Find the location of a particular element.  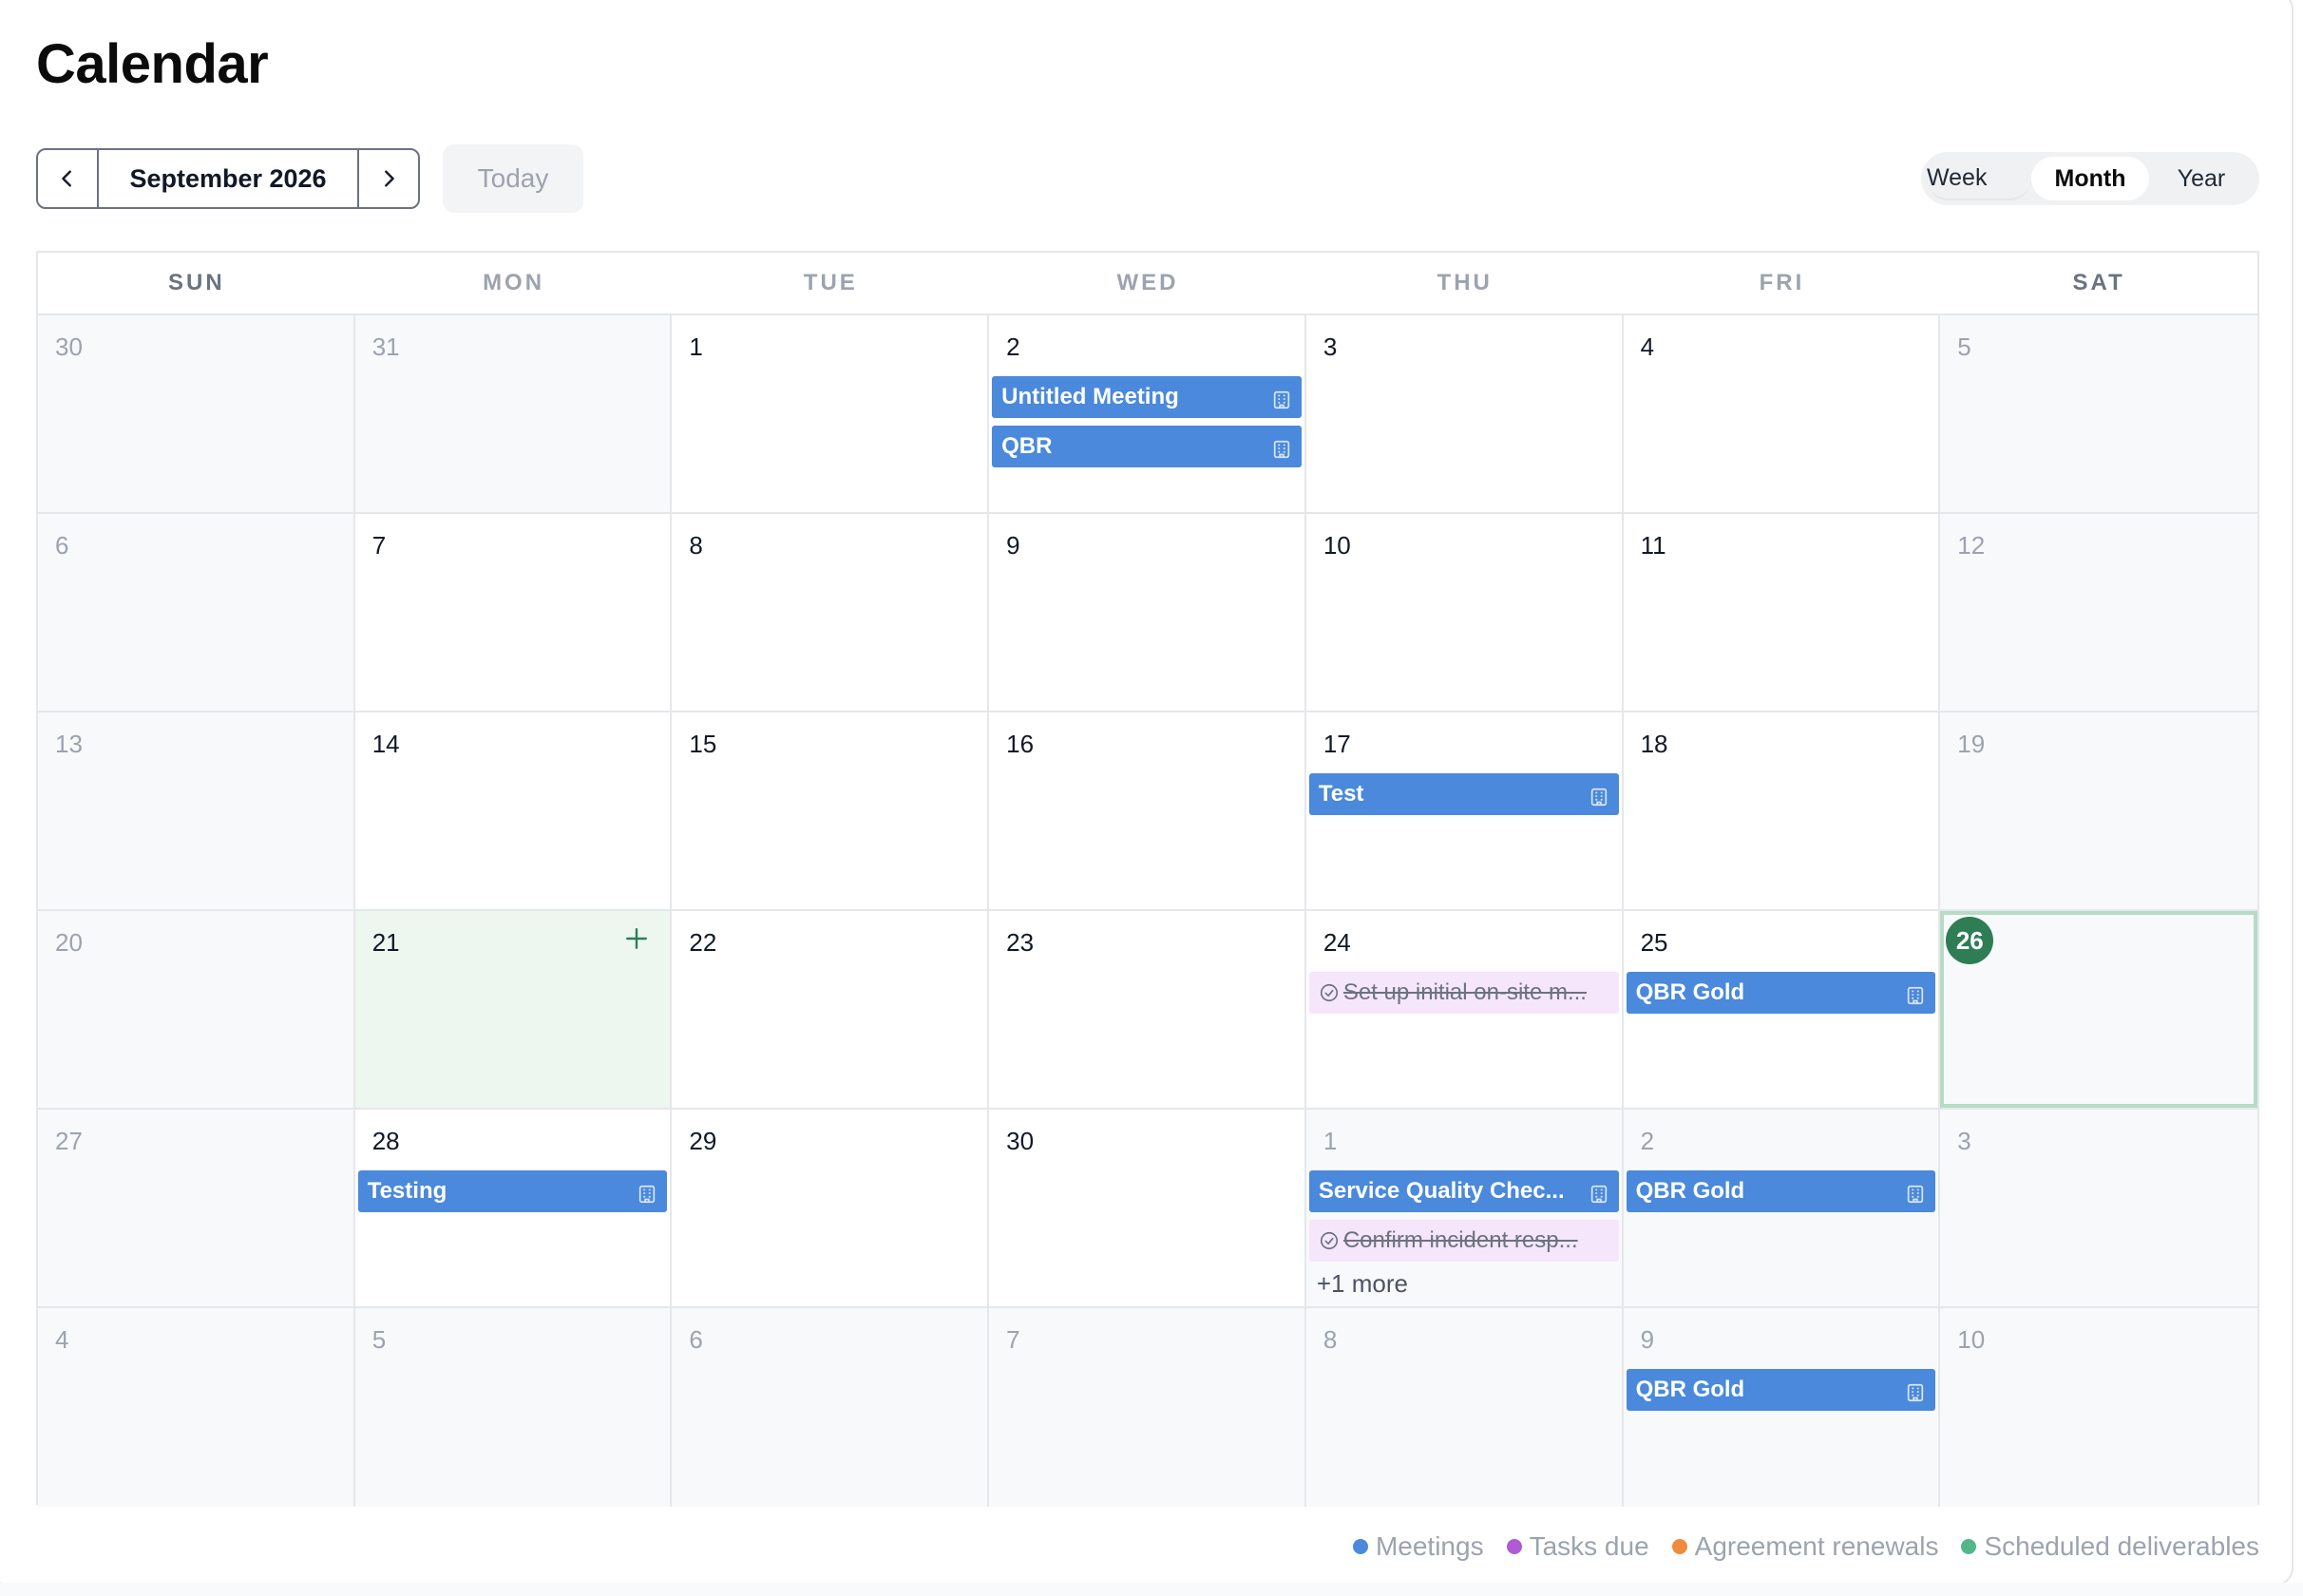

view-month-button: Month is located at coordinates (2090, 178).